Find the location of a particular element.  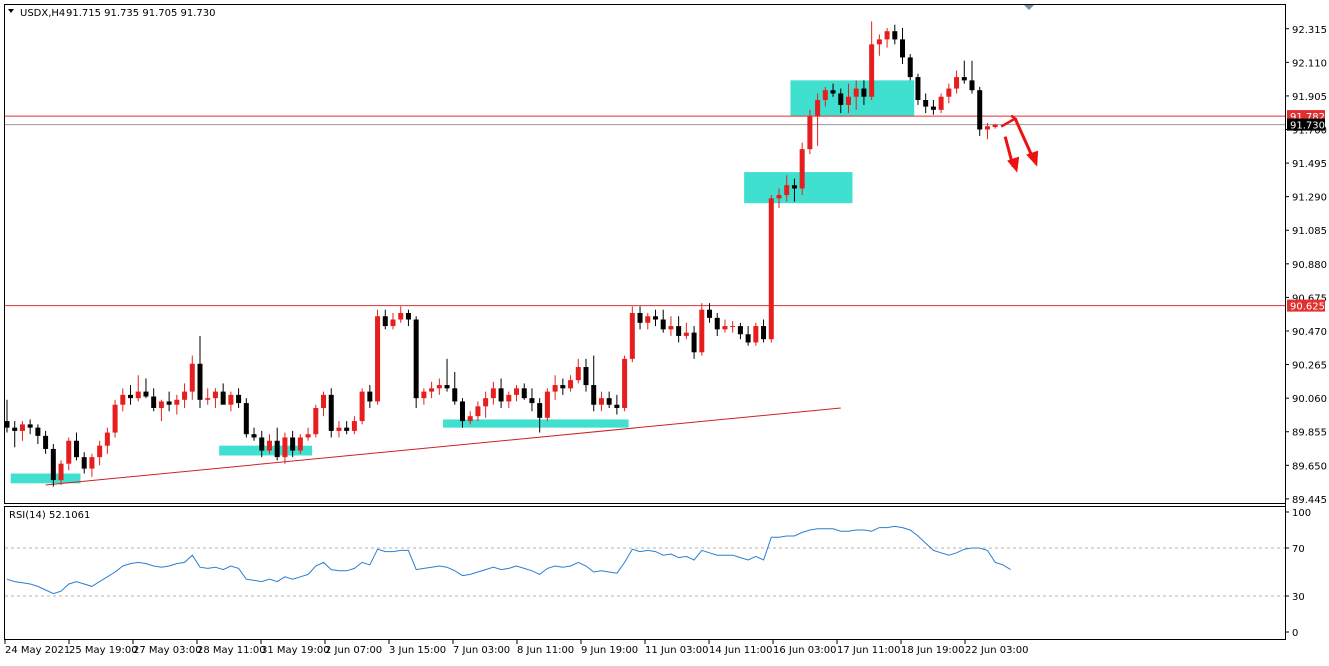

time-tick-label: 11 Jun 03:00 is located at coordinates (677, 650).